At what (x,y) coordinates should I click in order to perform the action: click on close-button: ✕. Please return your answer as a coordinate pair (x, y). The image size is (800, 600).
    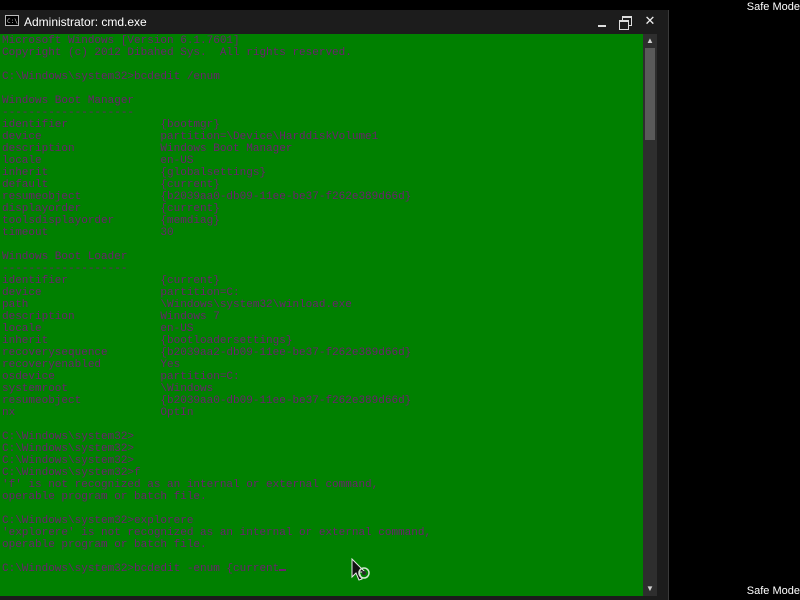
    Looking at the image, I should click on (650, 22).